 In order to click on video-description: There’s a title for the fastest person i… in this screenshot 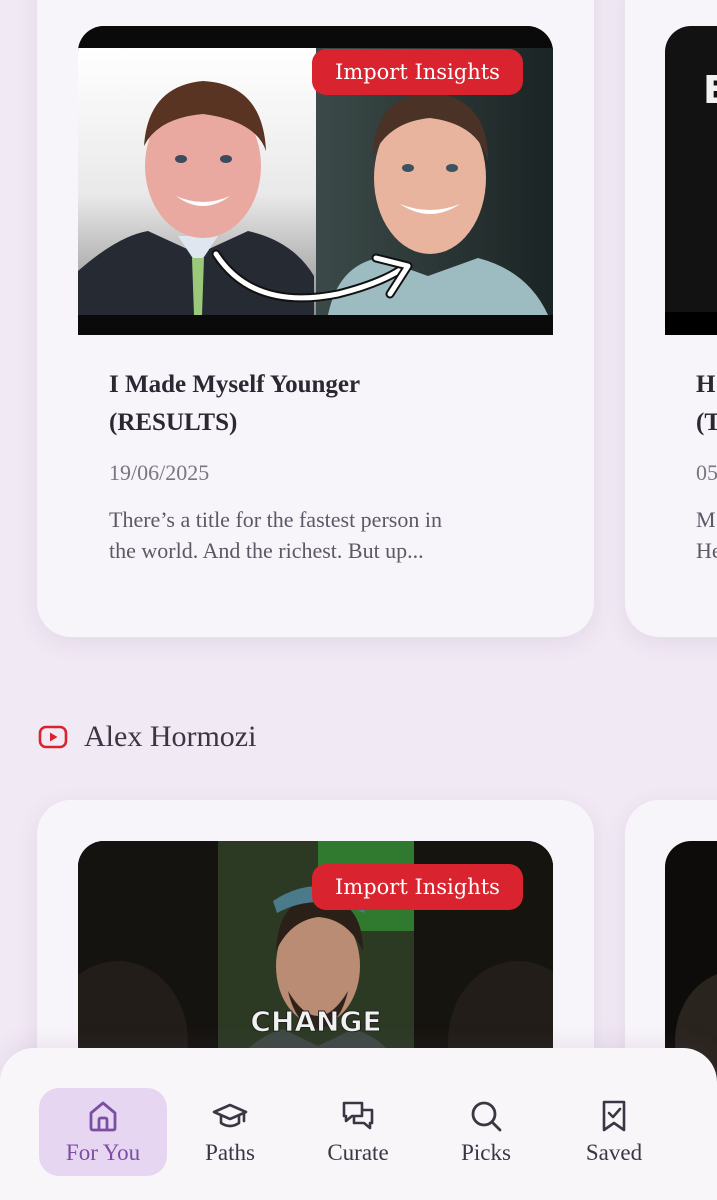, I will do `click(334, 535)`.